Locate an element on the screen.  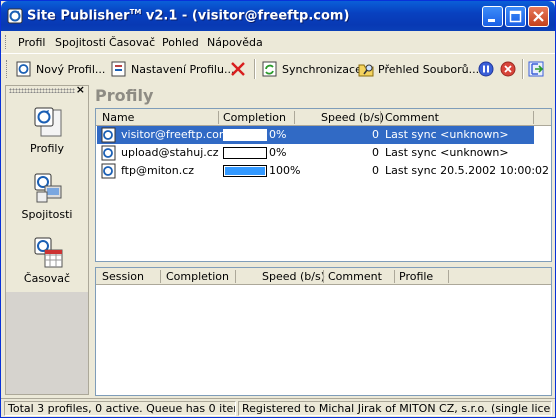
menu-profil: Profil is located at coordinates (31, 42).